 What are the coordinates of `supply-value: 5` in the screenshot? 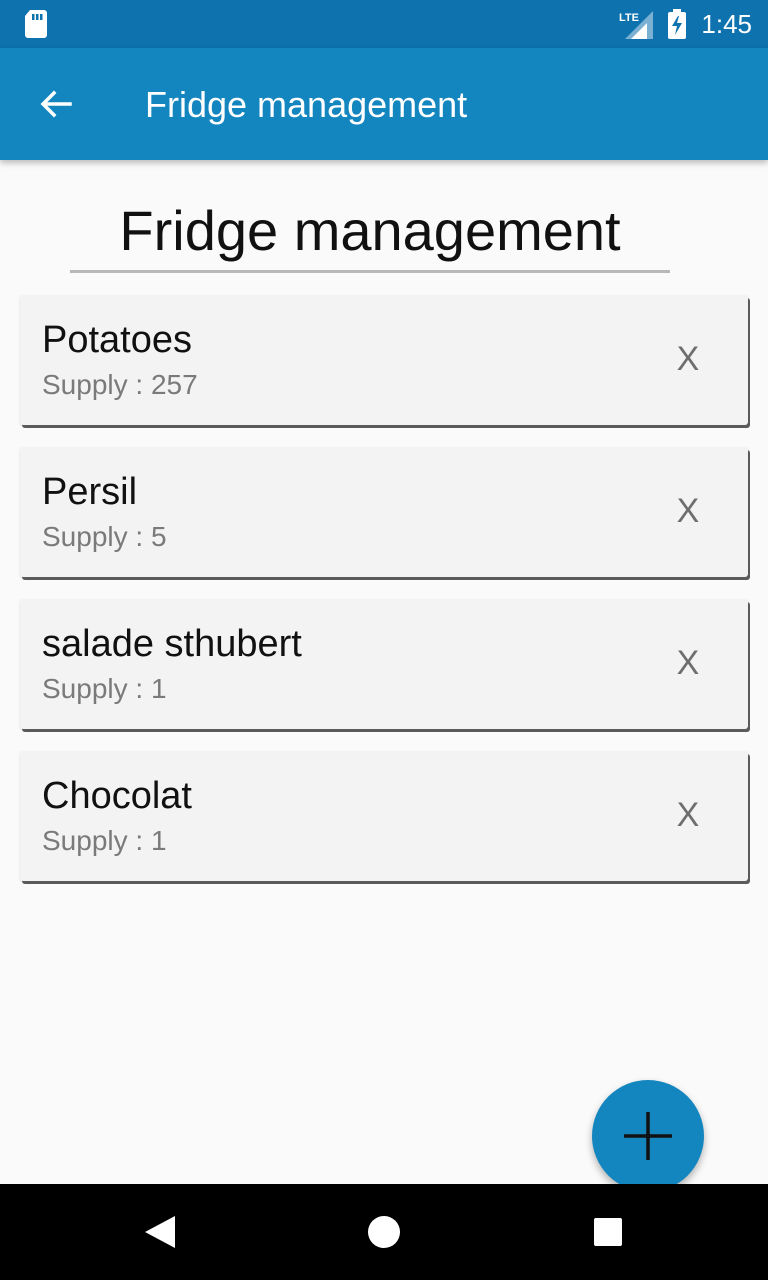 It's located at (158, 536).